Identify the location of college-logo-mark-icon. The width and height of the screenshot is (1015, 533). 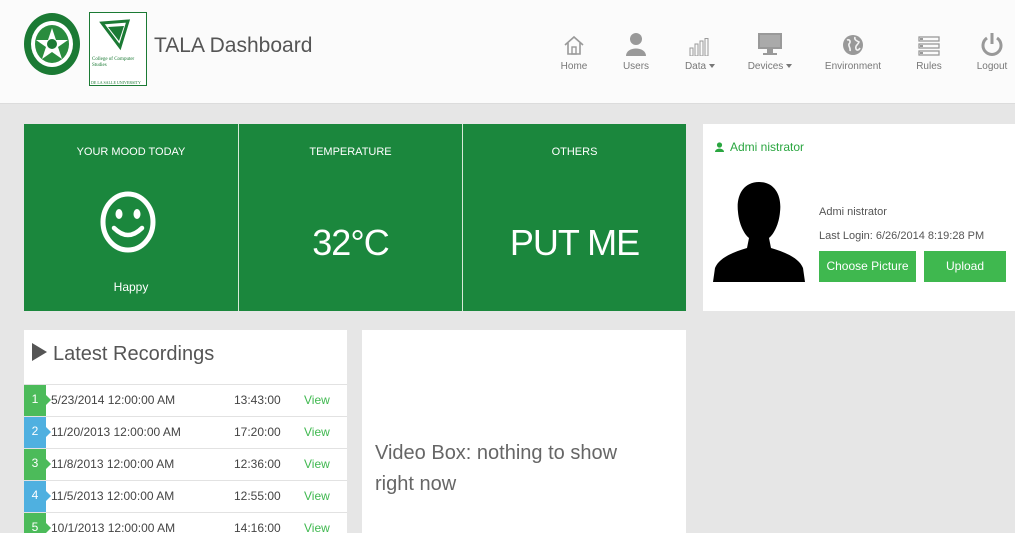
(115, 35).